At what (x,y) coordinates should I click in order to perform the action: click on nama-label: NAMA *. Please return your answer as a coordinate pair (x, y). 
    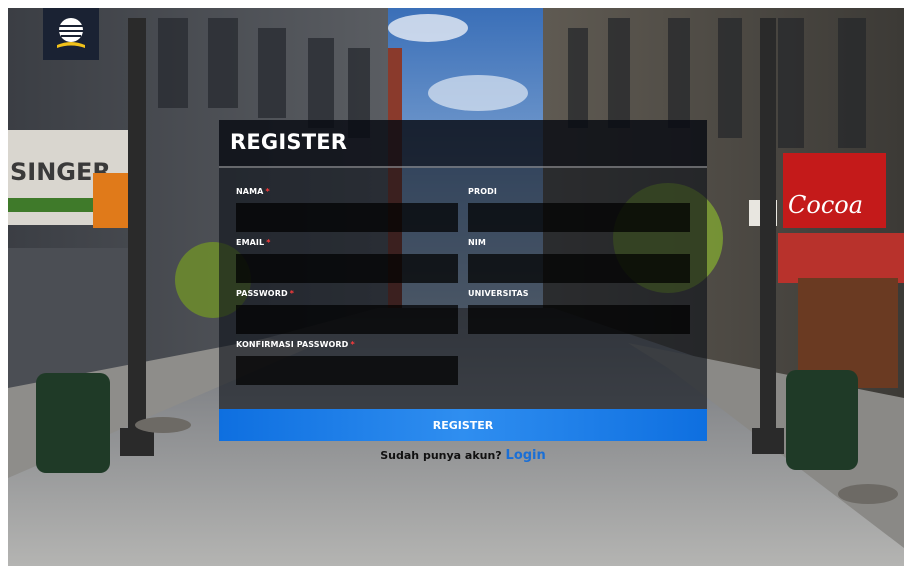
    Looking at the image, I should click on (253, 191).